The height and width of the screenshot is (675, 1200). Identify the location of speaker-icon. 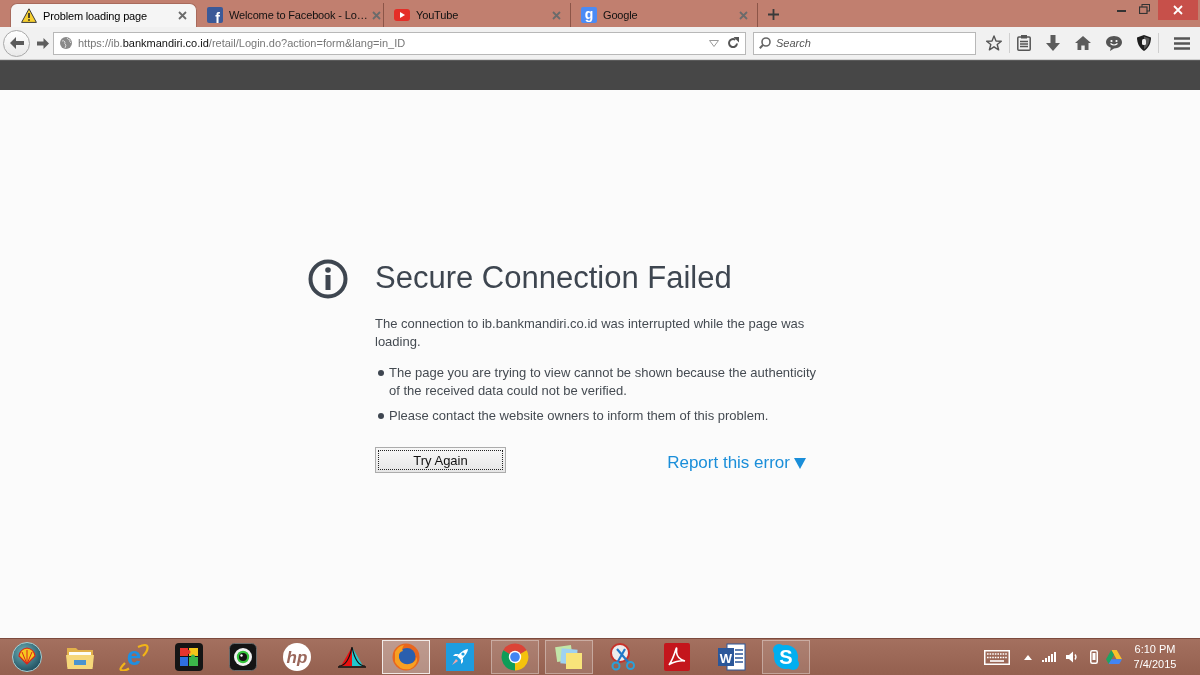
(1072, 657).